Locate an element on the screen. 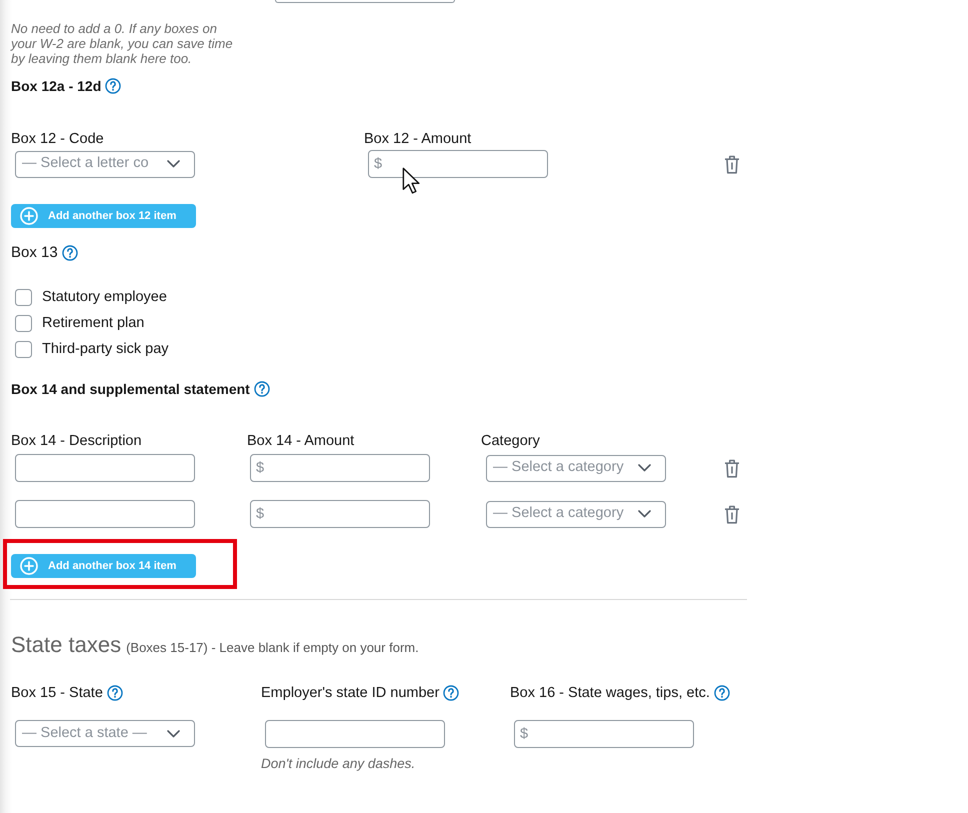 The height and width of the screenshot is (813, 968). select-field: — Select a letter co is located at coordinates (105, 164).